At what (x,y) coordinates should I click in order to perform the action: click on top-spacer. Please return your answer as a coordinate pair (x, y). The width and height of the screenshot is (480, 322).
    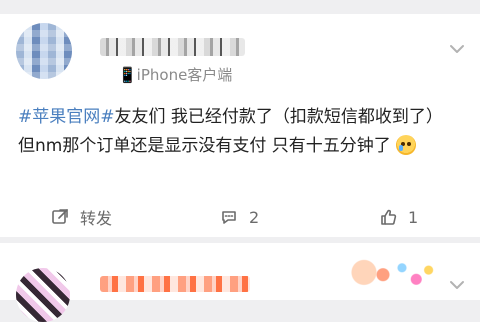
    Looking at the image, I should click on (240, 7).